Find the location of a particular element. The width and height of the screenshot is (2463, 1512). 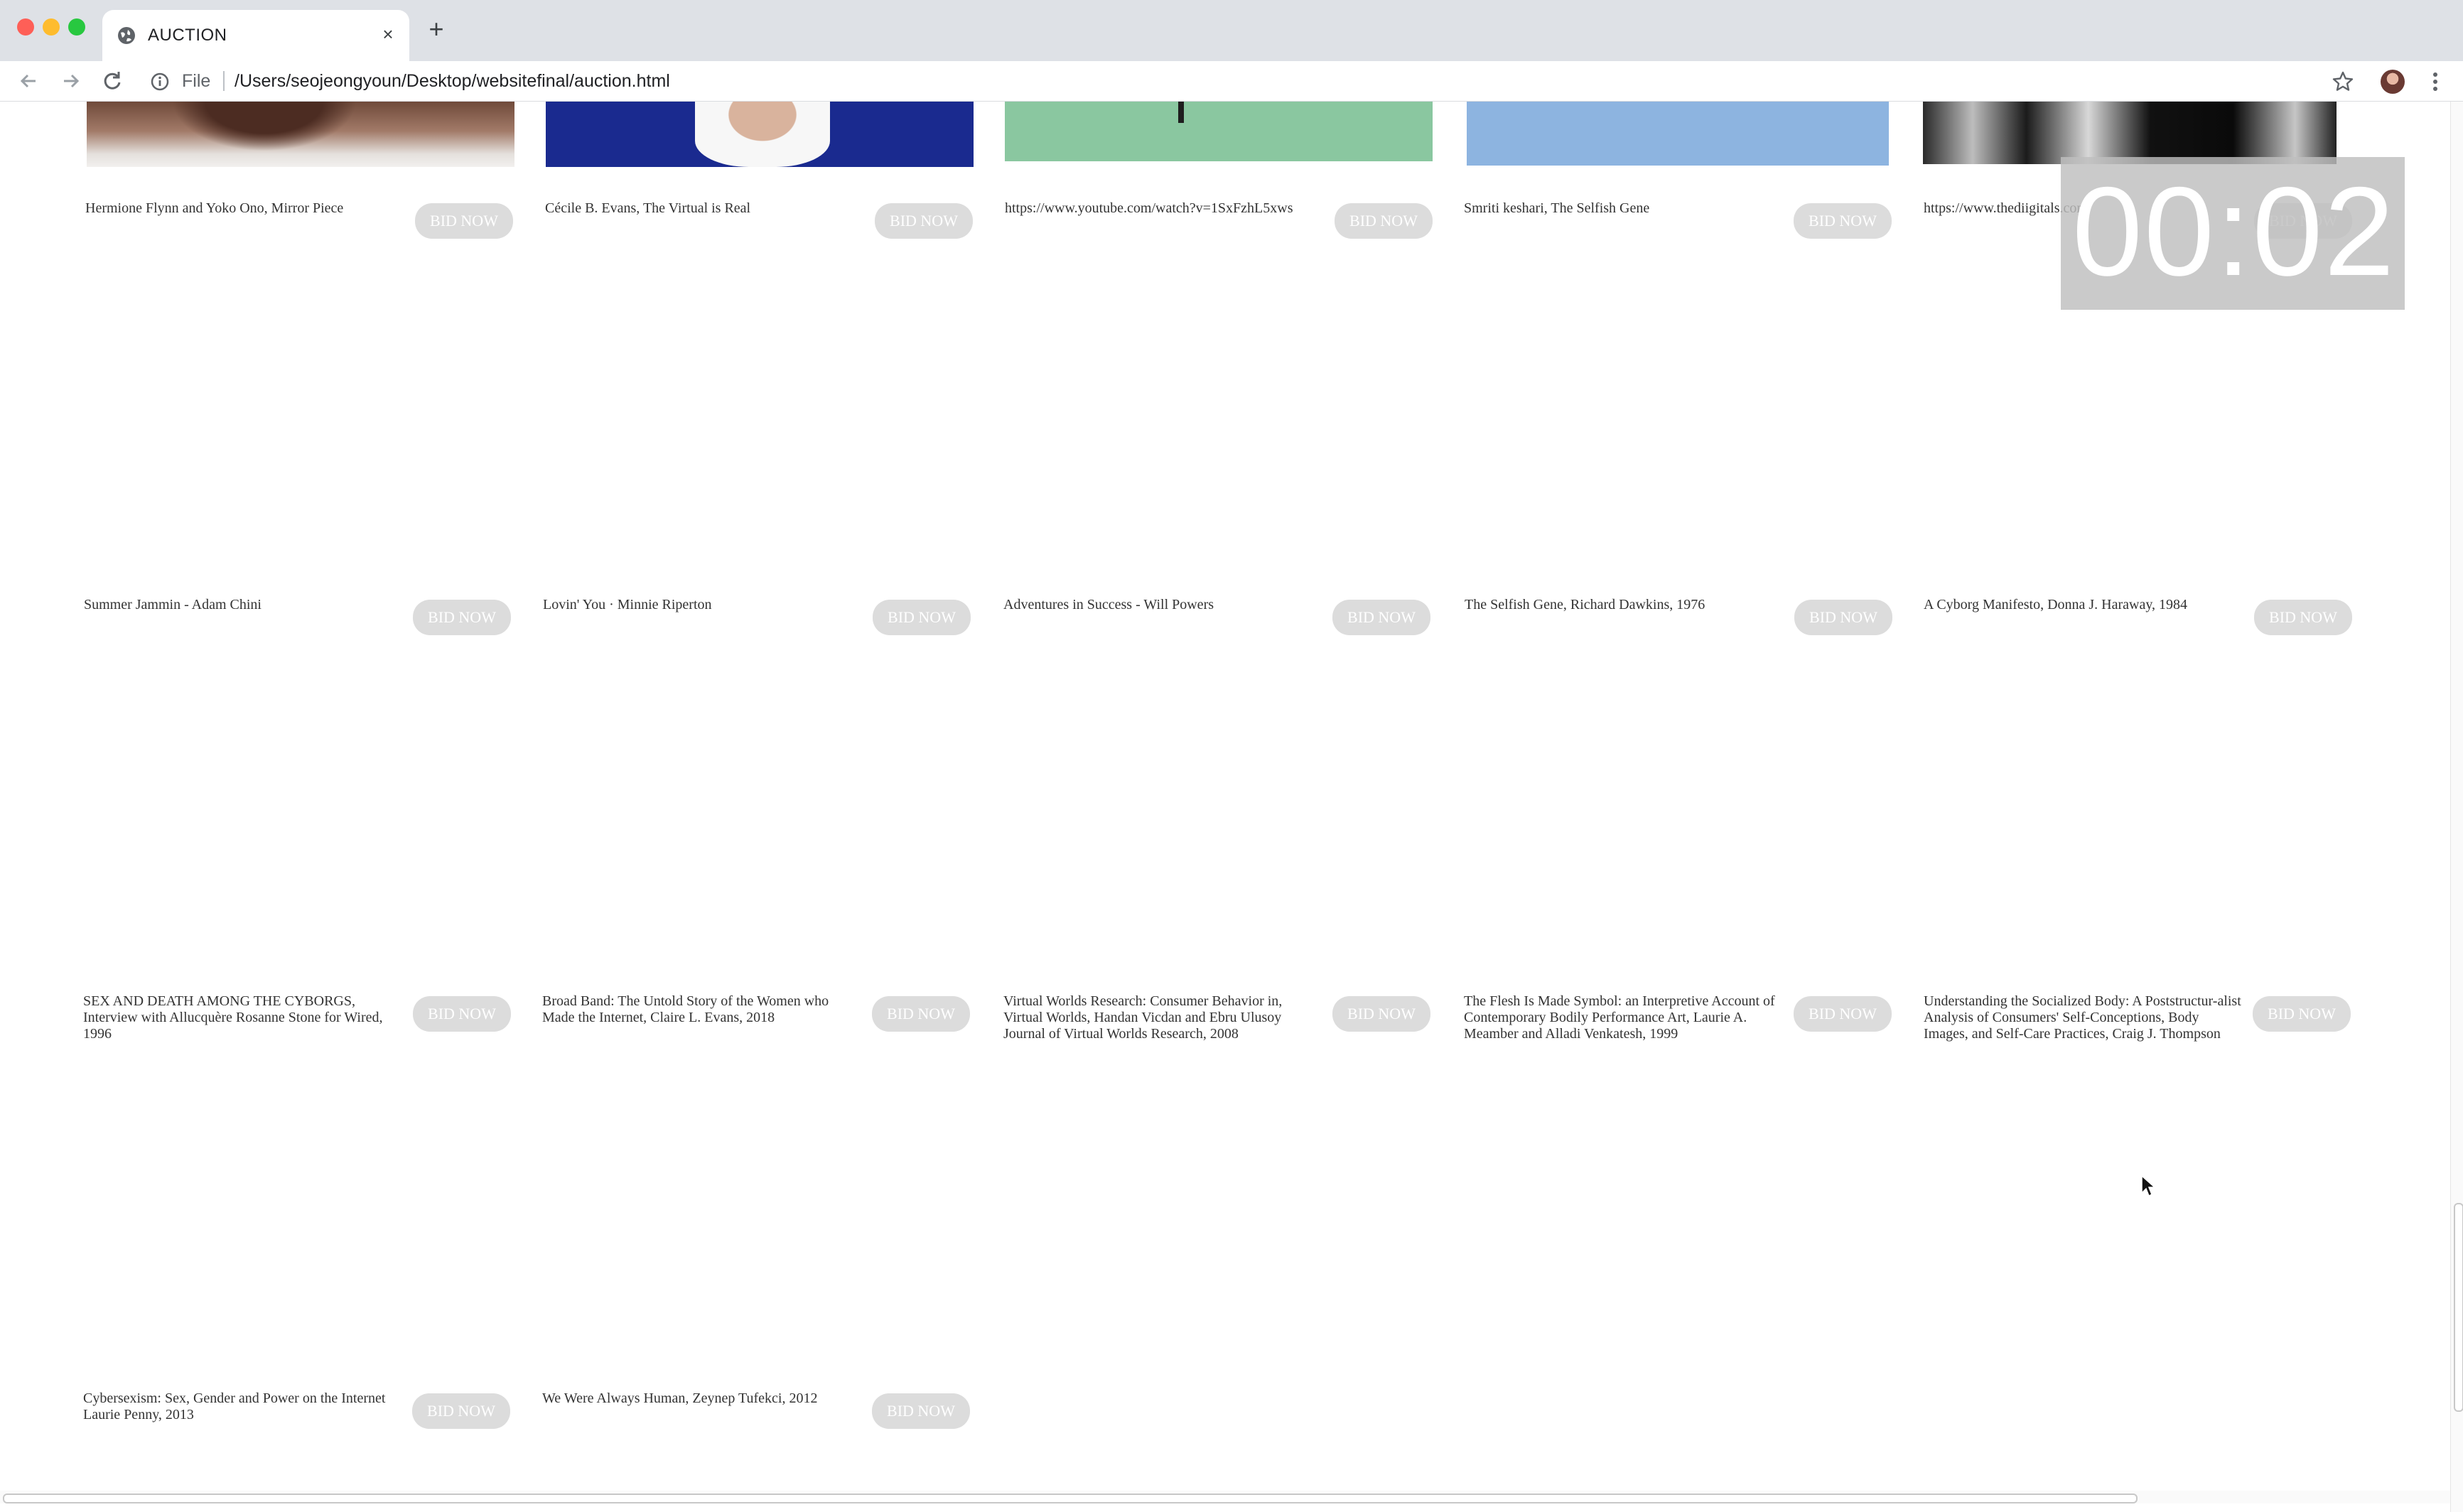

browser-title-bar: AUCTION × + is located at coordinates (1231, 30).